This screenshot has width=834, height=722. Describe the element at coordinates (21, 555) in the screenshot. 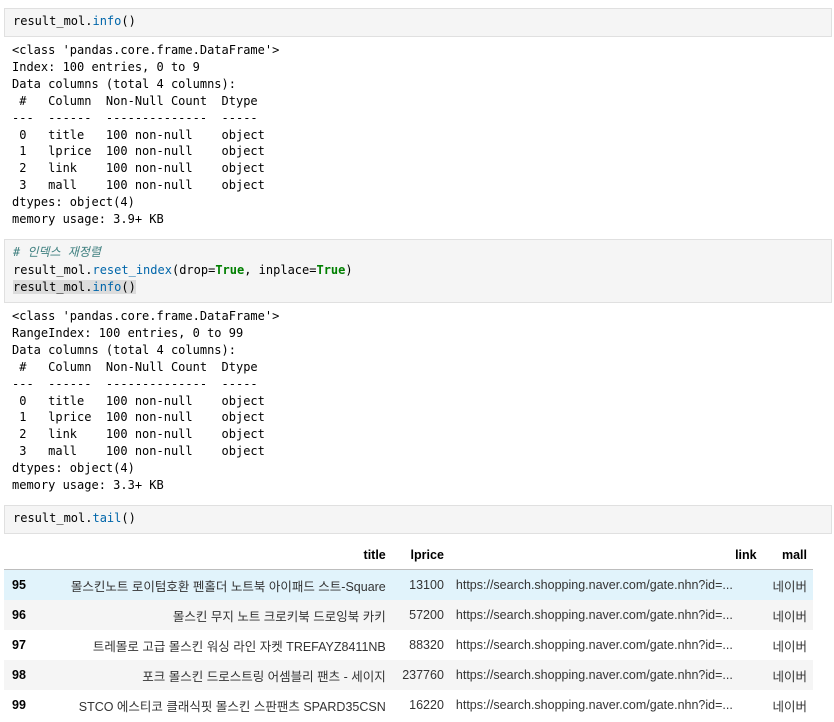

I see `column-header-index` at that location.